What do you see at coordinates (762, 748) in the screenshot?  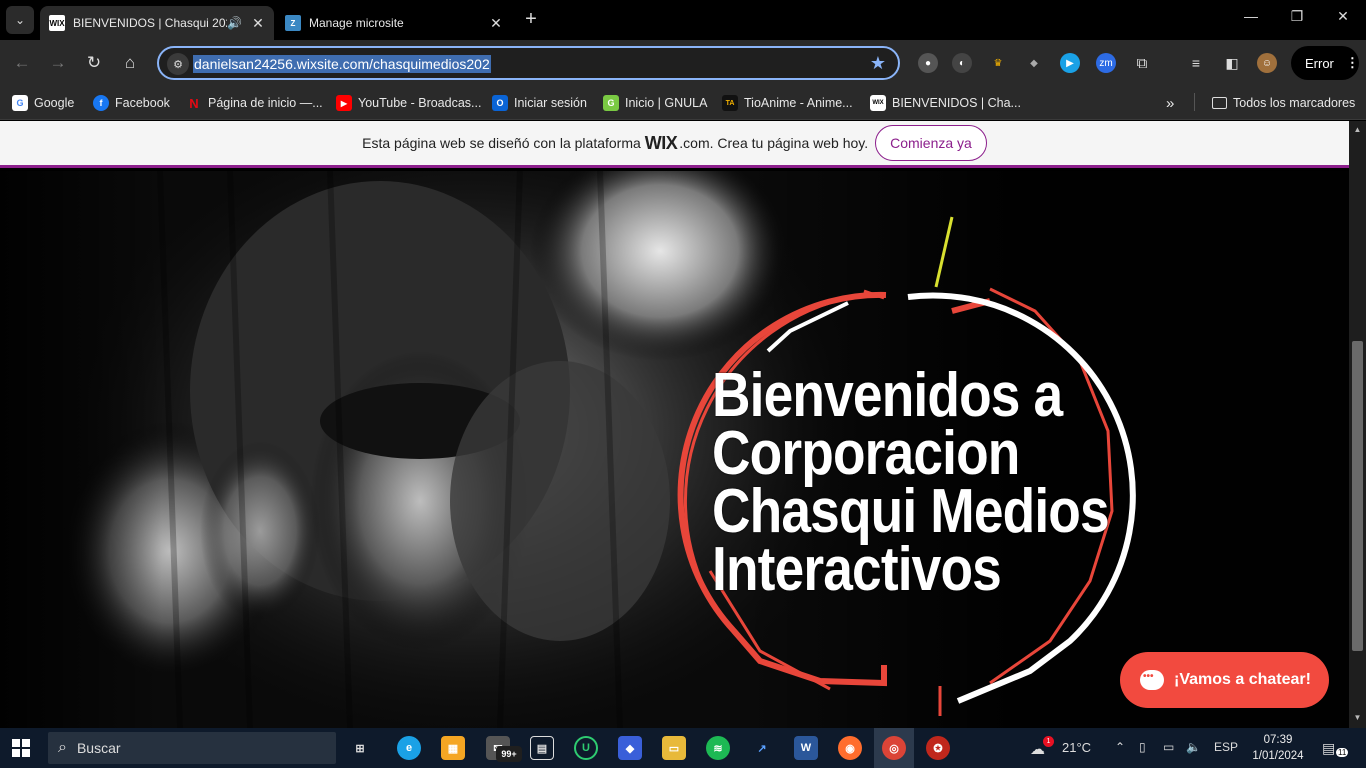 I see `app-icon: ↗` at bounding box center [762, 748].